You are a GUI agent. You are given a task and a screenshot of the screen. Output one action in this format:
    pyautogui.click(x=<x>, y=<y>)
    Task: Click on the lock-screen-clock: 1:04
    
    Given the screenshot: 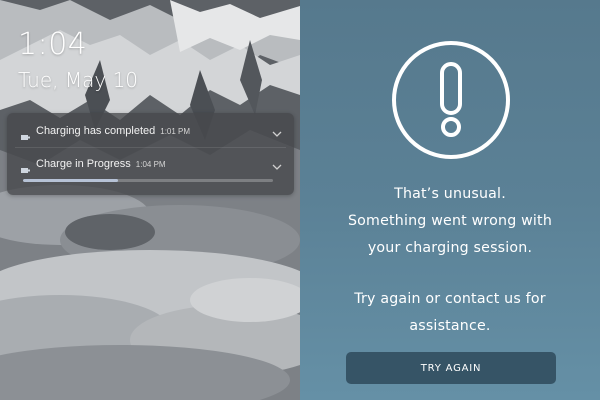 What is the action you would take?
    pyautogui.click(x=53, y=44)
    